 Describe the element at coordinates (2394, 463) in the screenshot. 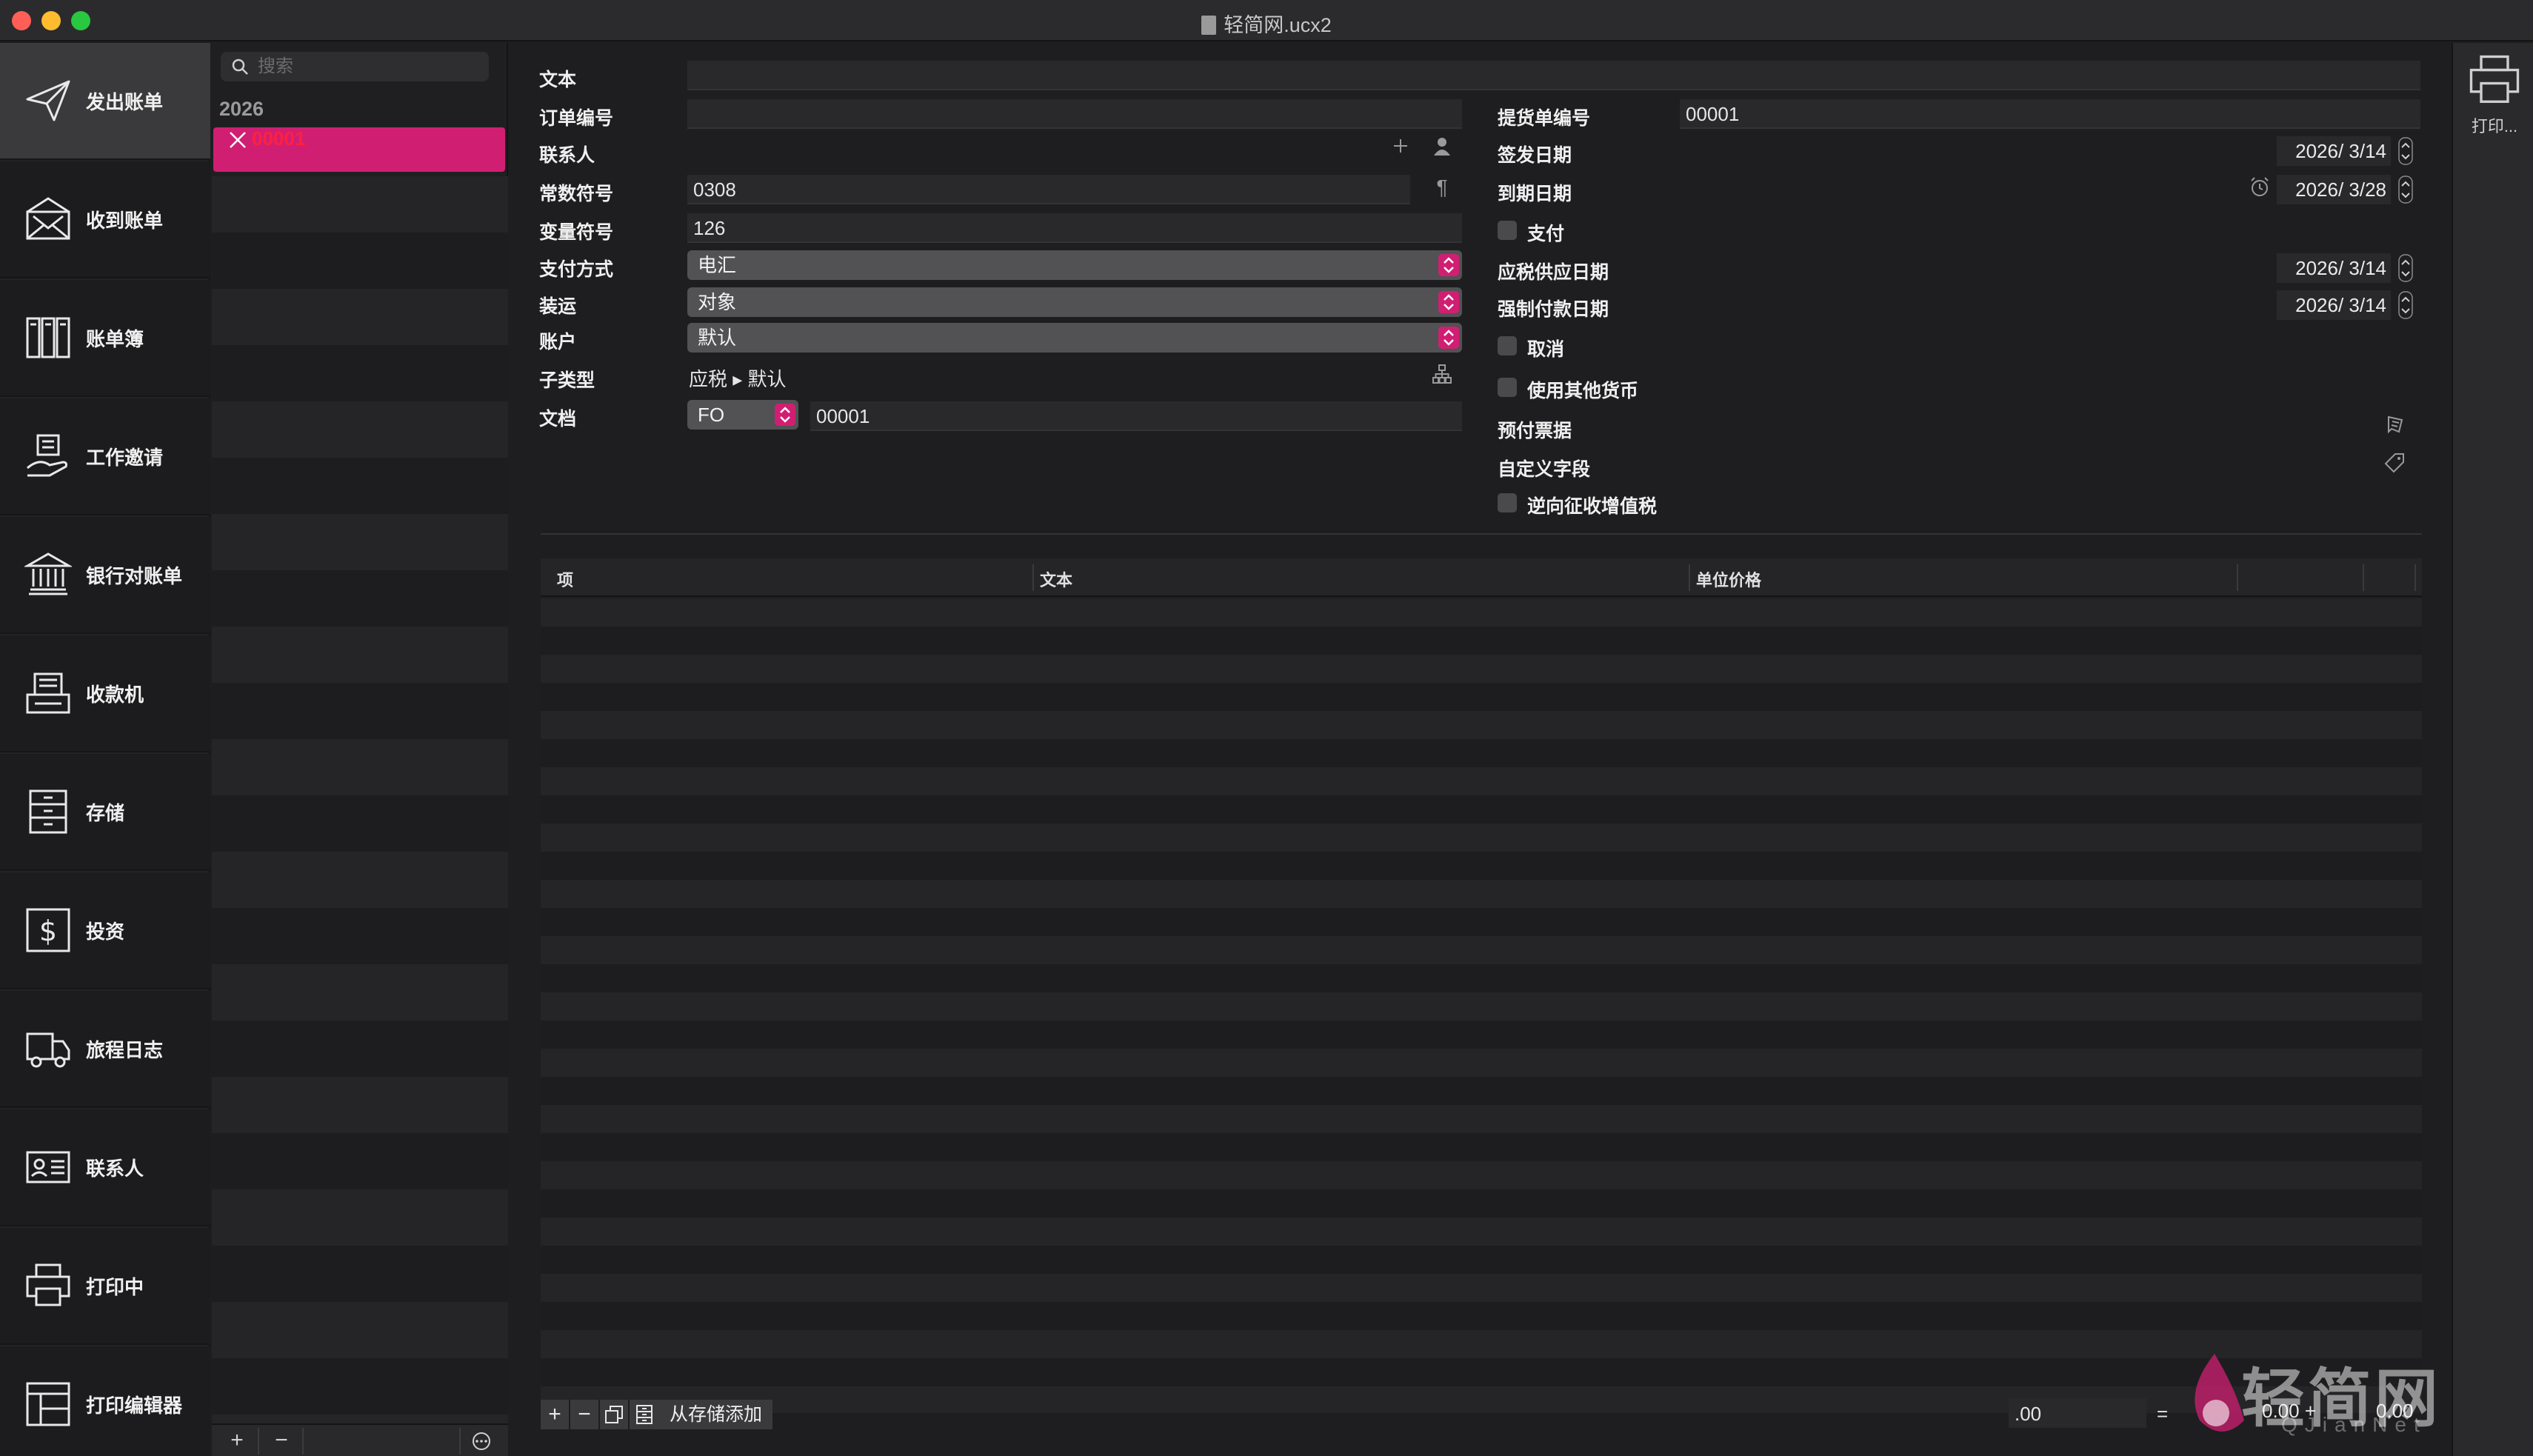

I see `tag-icon` at that location.